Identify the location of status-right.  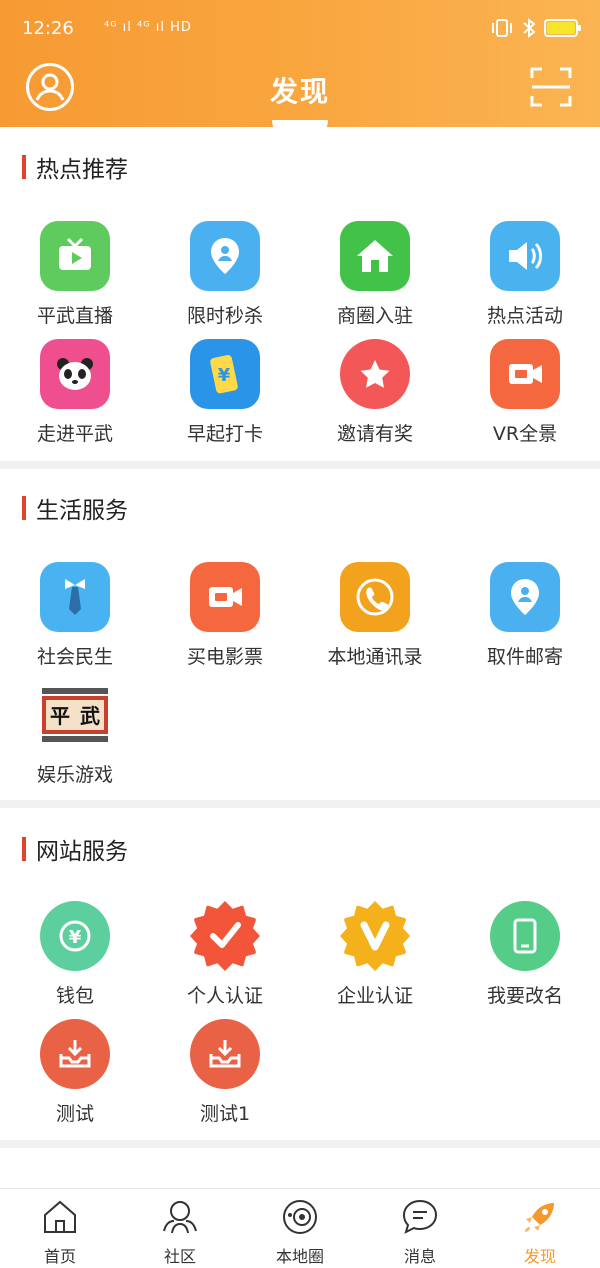
(535, 28).